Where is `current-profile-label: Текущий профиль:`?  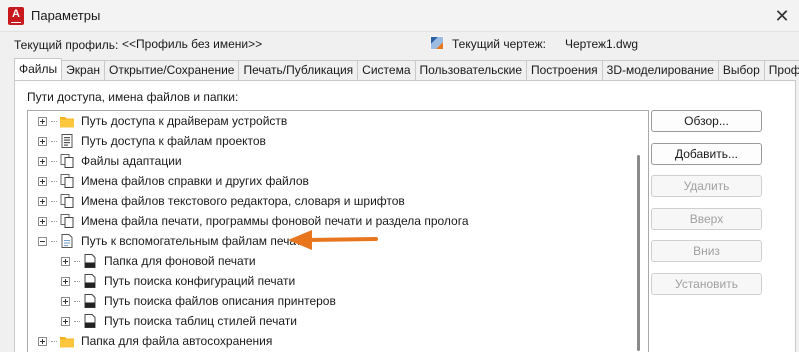 current-profile-label: Текущий профиль: is located at coordinates (66, 45).